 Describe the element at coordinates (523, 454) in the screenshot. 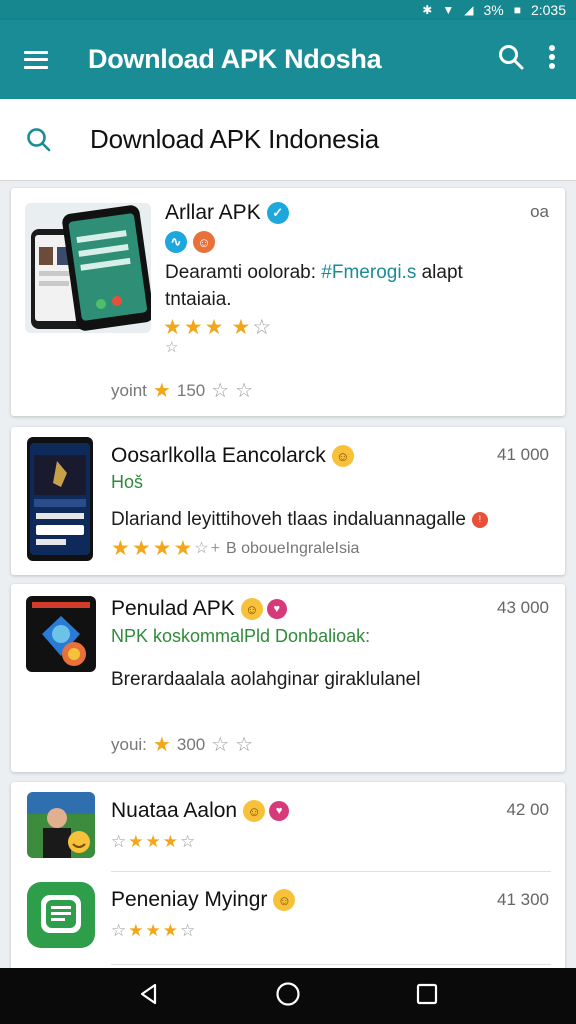

I see `app-size: 41 000` at that location.